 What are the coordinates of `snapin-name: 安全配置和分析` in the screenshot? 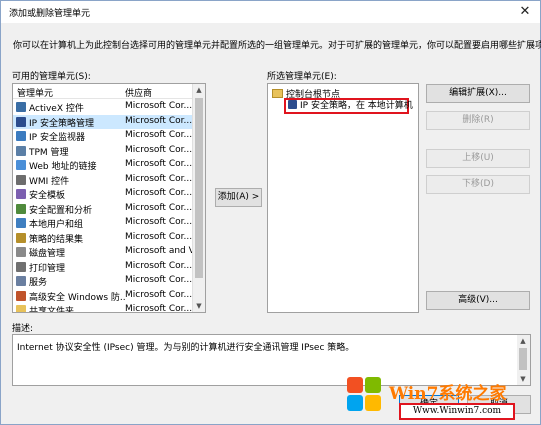 It's located at (61, 210).